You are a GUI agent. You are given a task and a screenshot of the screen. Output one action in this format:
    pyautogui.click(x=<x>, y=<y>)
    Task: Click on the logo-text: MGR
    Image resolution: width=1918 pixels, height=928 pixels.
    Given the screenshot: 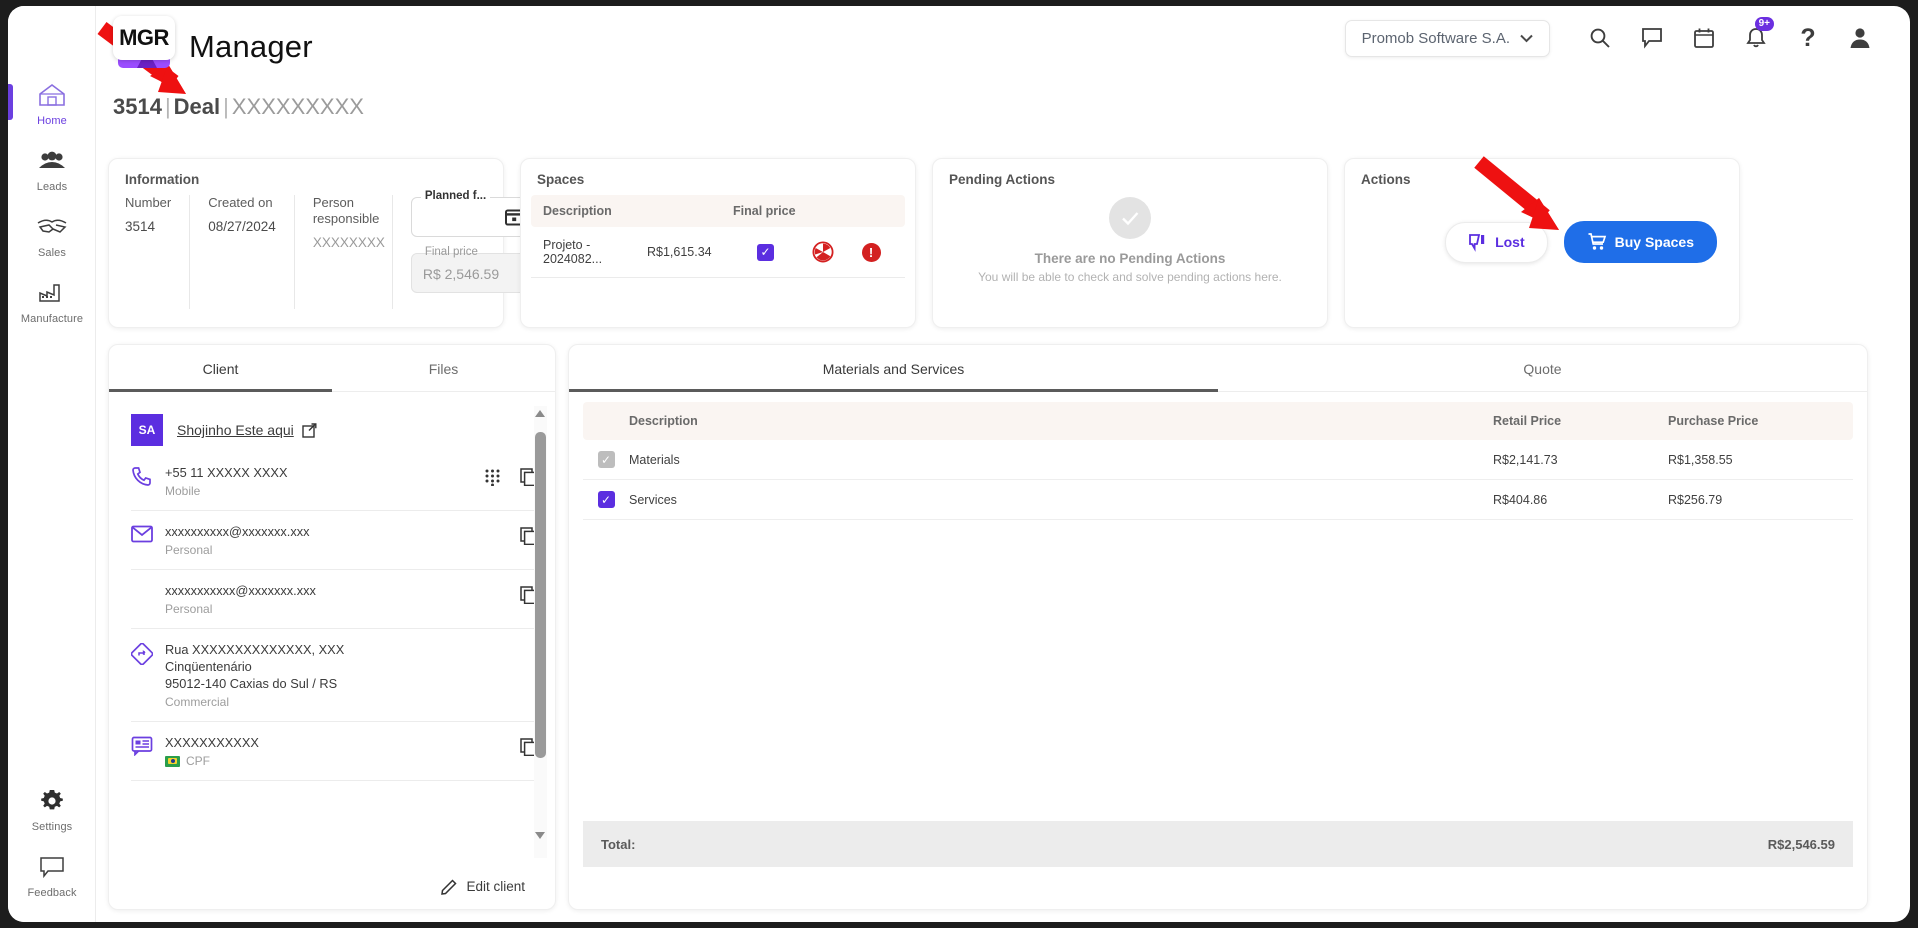 What is the action you would take?
    pyautogui.click(x=144, y=38)
    